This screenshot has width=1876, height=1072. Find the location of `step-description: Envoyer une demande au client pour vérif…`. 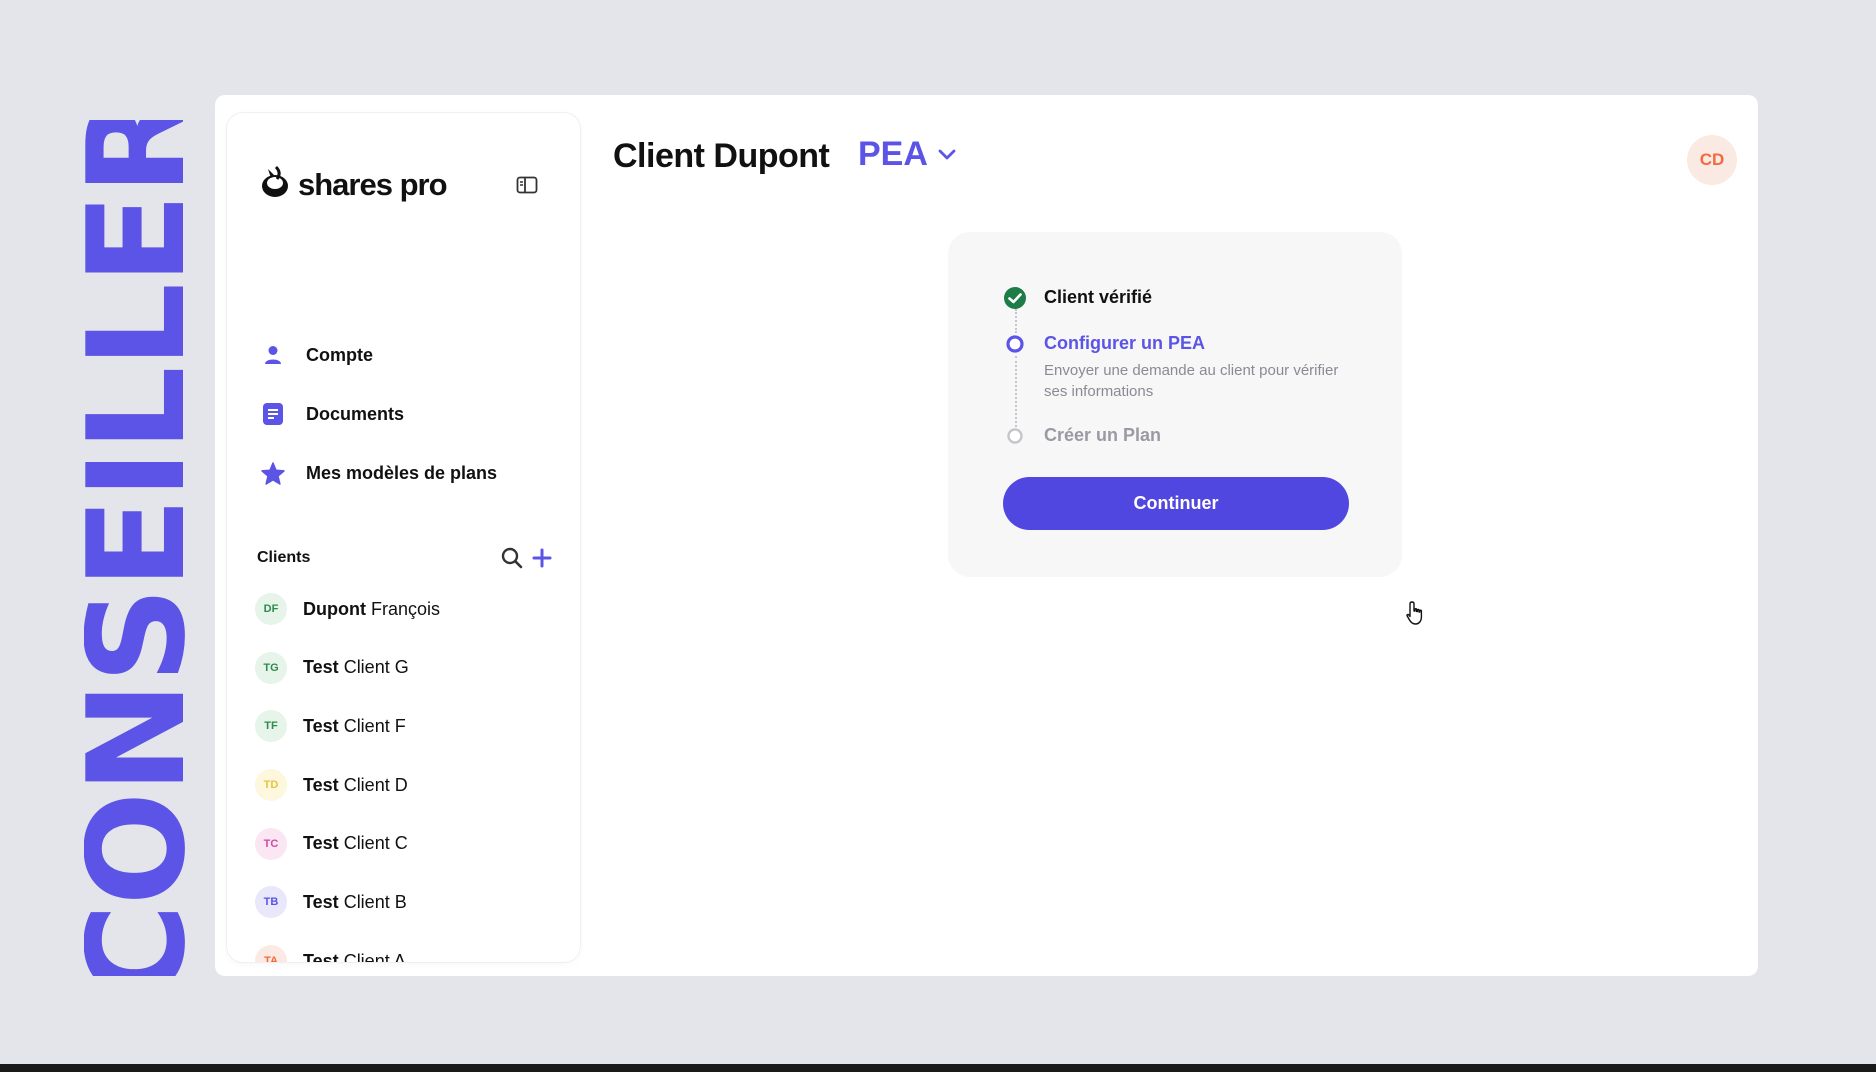

step-description: Envoyer une demande au client pour vérif… is located at coordinates (1191, 381).